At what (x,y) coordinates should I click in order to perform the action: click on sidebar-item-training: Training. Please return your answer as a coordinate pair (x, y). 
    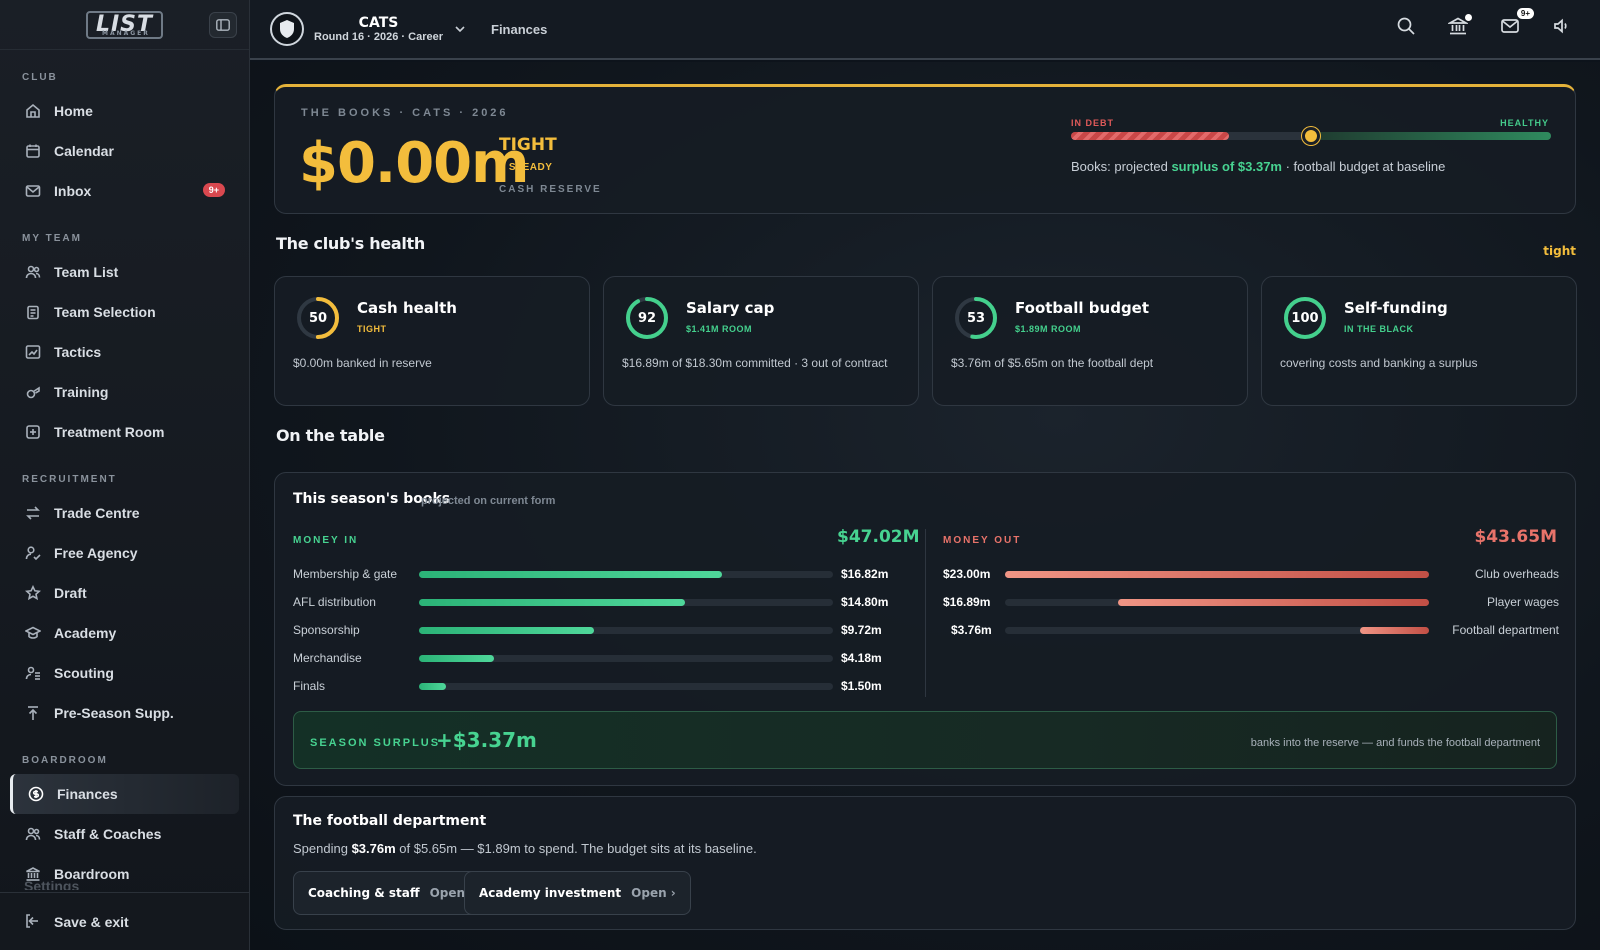
    Looking at the image, I should click on (124, 392).